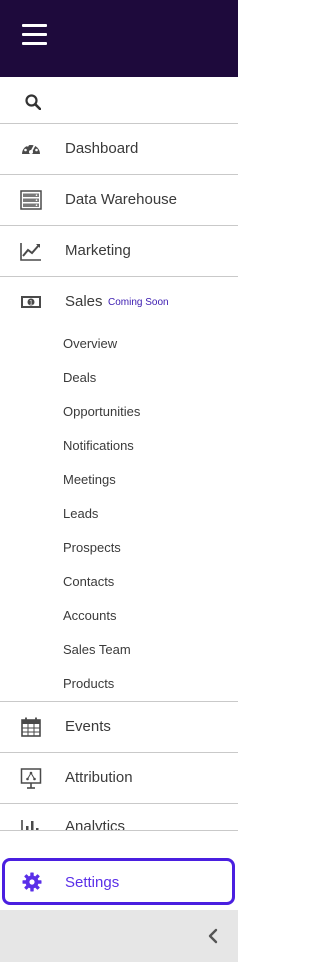 This screenshot has width=320, height=962. What do you see at coordinates (95, 824) in the screenshot?
I see `sidebar-item-label: Analytics` at bounding box center [95, 824].